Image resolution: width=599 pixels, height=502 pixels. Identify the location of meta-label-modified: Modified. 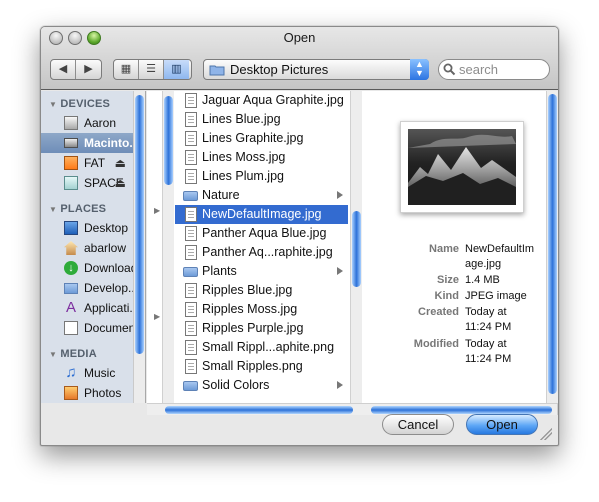
(436, 344).